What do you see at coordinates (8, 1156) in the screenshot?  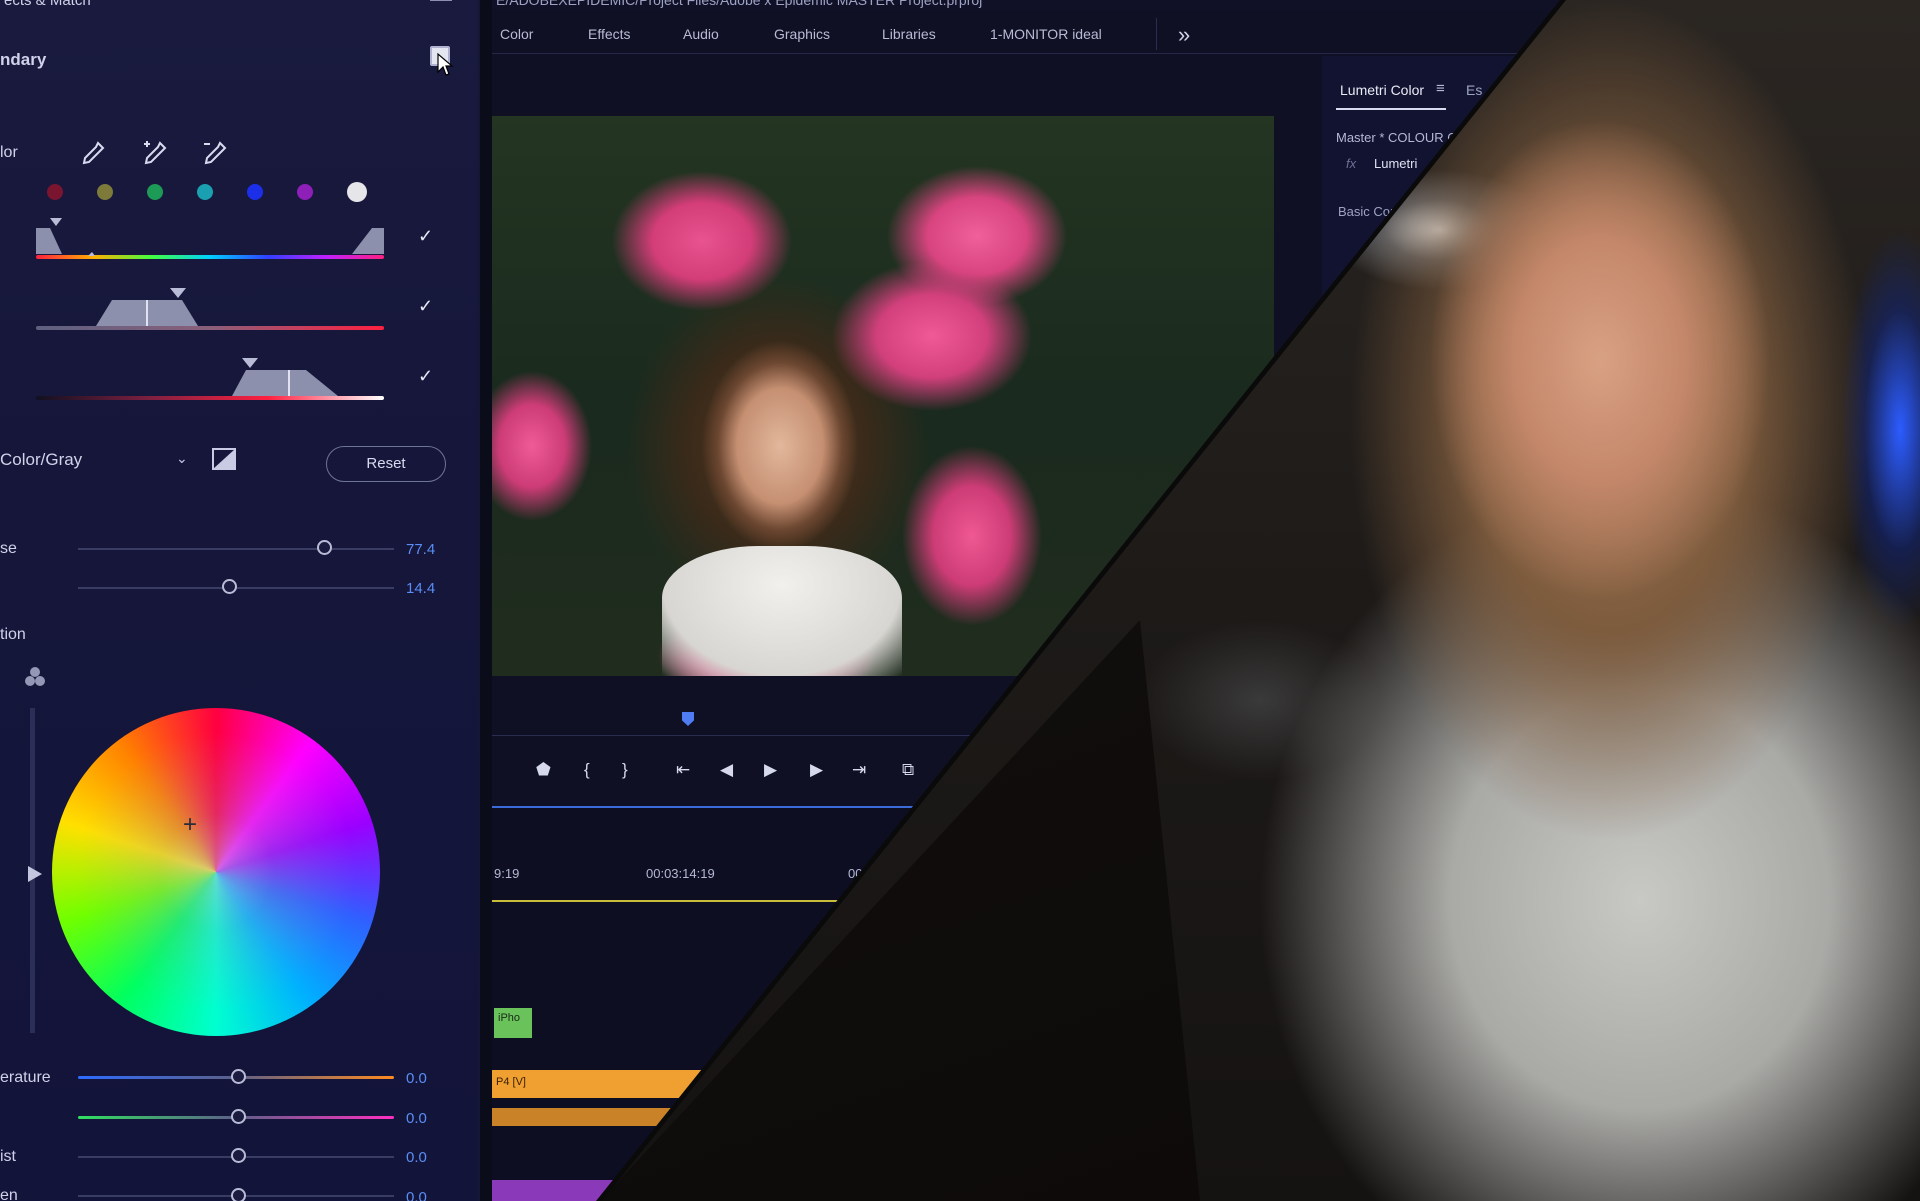 I see `contrast-label: ist` at bounding box center [8, 1156].